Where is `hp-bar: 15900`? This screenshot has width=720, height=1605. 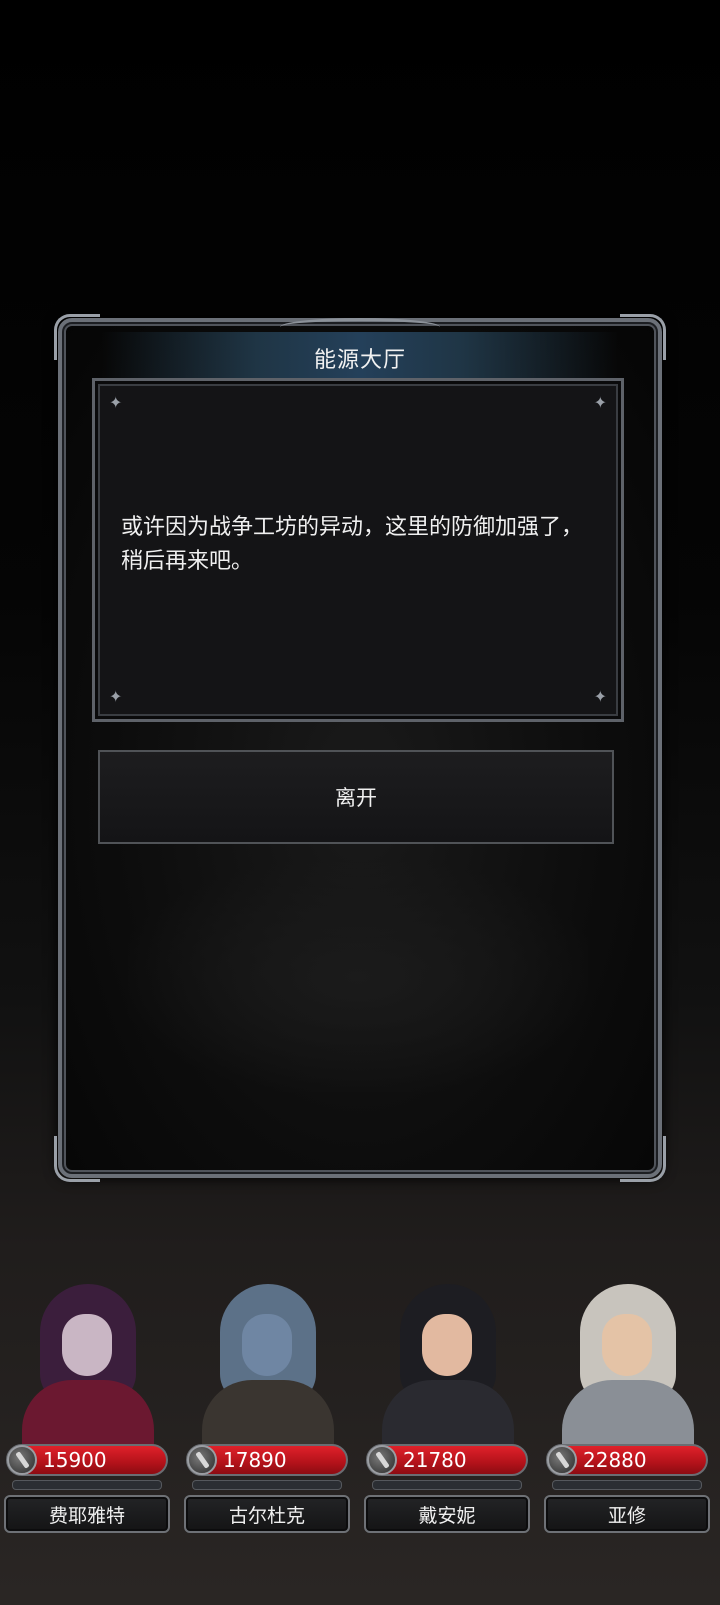
hp-bar: 15900 is located at coordinates (87, 1460).